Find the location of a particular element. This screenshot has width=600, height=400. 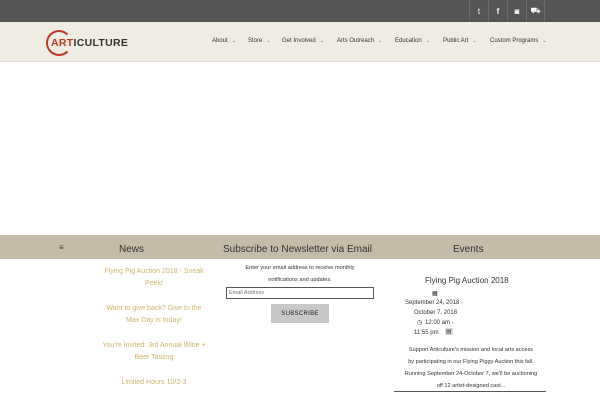

menu-icon: ≡ is located at coordinates (61, 247).